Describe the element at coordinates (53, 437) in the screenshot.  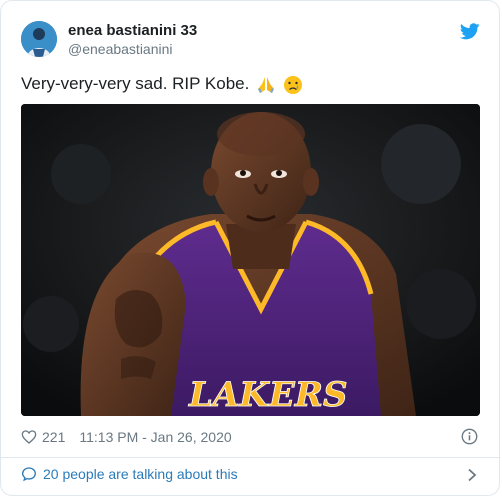
I see `like-count: 221` at that location.